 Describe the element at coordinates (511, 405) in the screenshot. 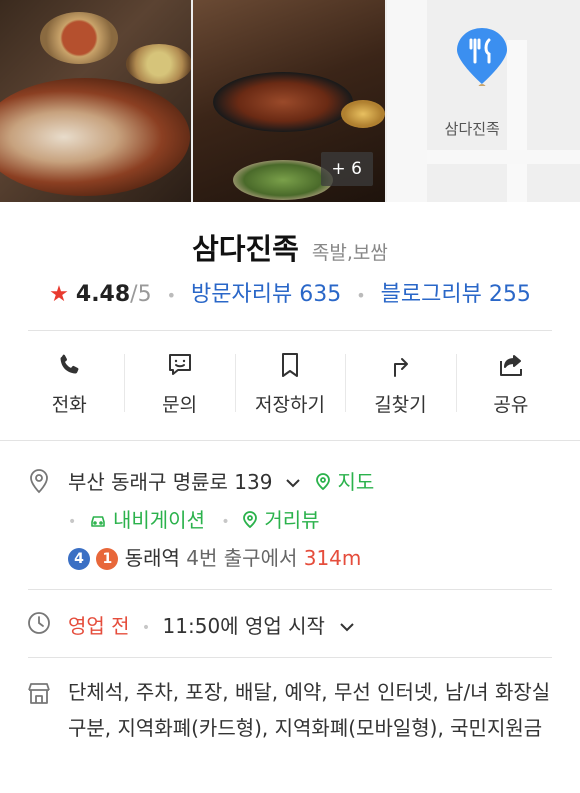

I see `share-label: 공유` at that location.